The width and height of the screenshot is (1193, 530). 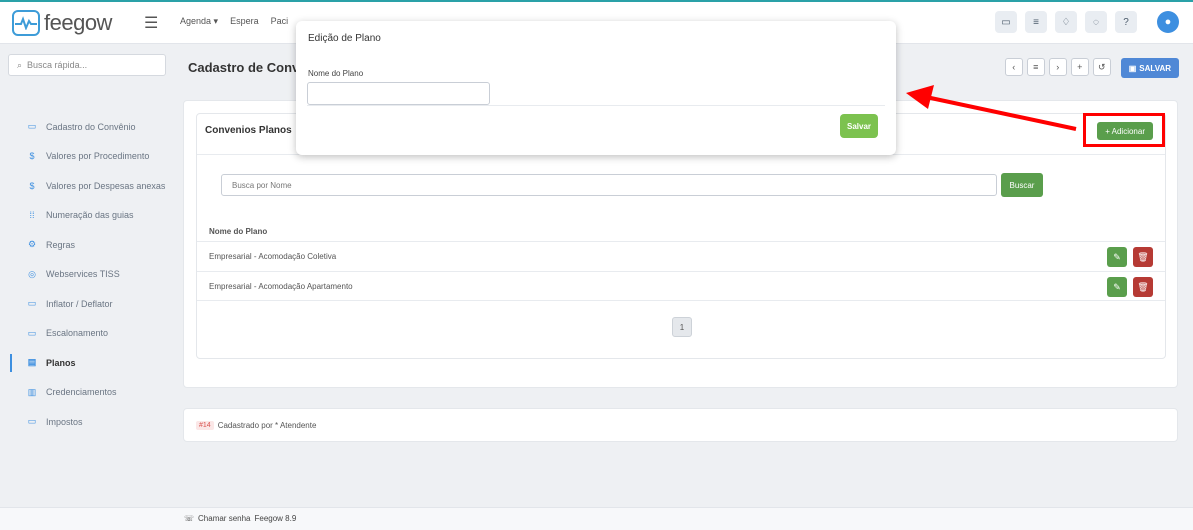 What do you see at coordinates (859, 126) in the screenshot?
I see `modal-save-button: Salvar` at bounding box center [859, 126].